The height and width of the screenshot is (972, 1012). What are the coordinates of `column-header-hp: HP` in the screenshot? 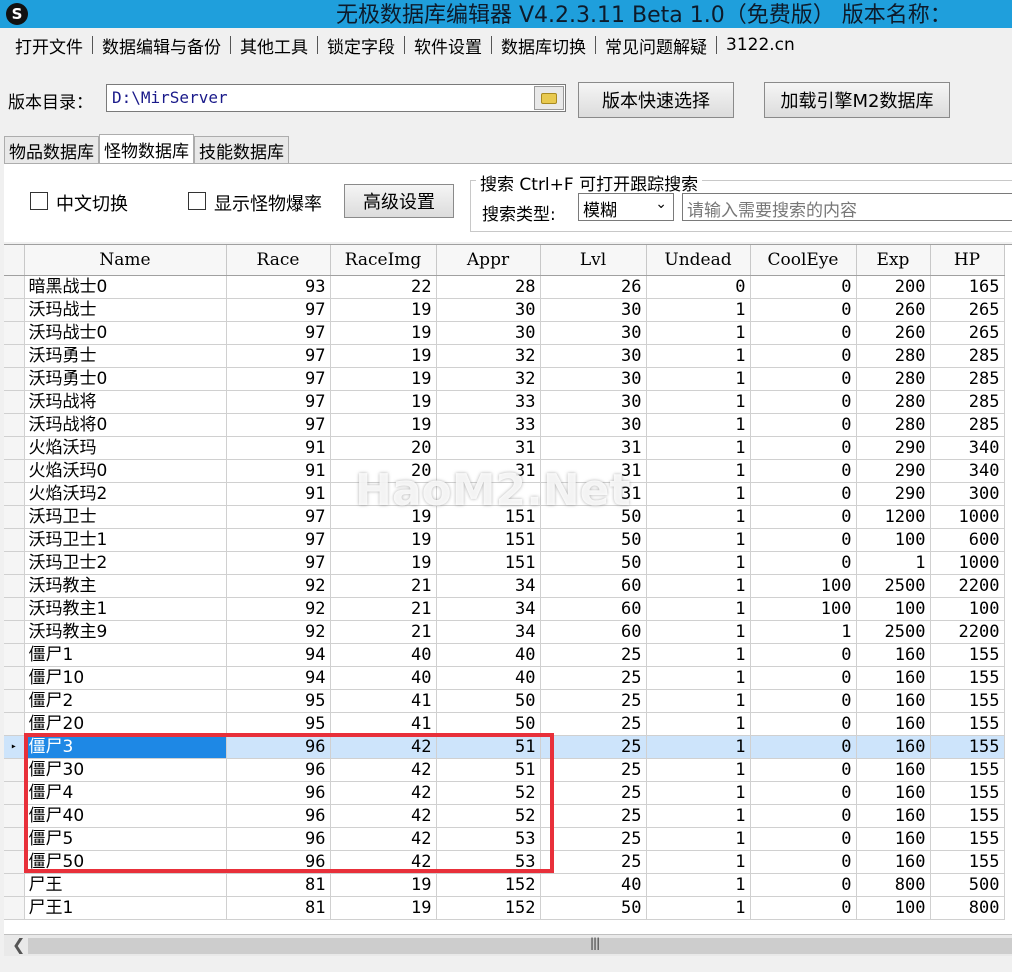 It's located at (967, 260).